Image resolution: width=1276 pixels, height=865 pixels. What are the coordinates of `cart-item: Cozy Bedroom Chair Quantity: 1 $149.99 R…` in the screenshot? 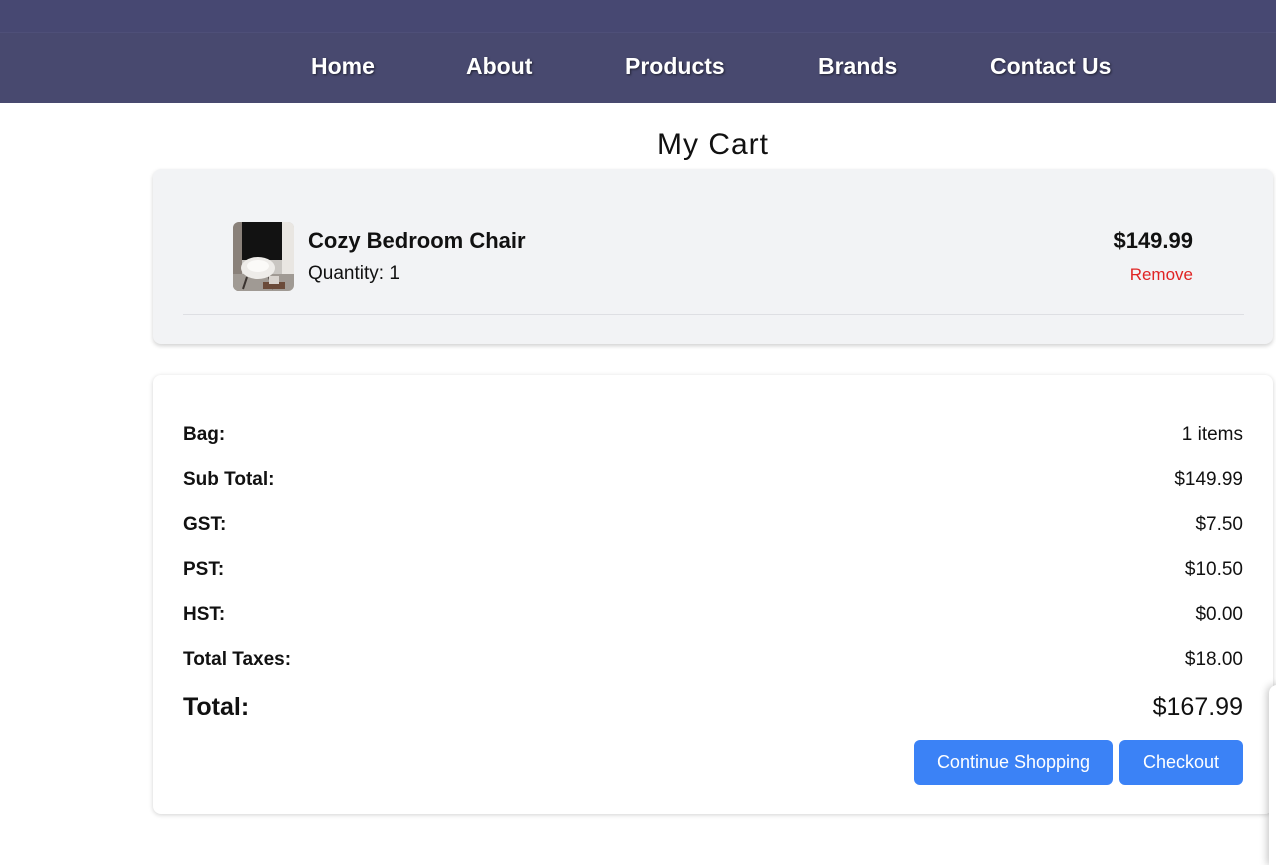 It's located at (713, 254).